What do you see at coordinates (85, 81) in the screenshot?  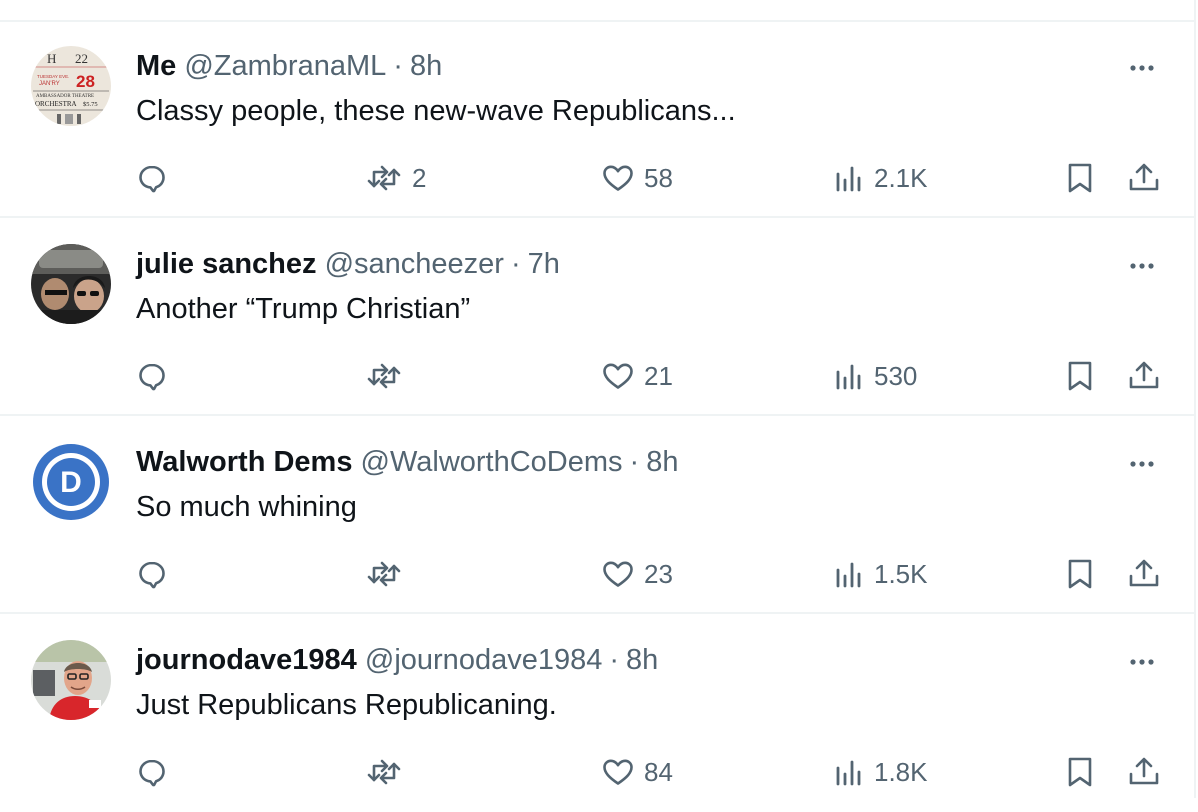 I see `ticket-date-text: 28` at bounding box center [85, 81].